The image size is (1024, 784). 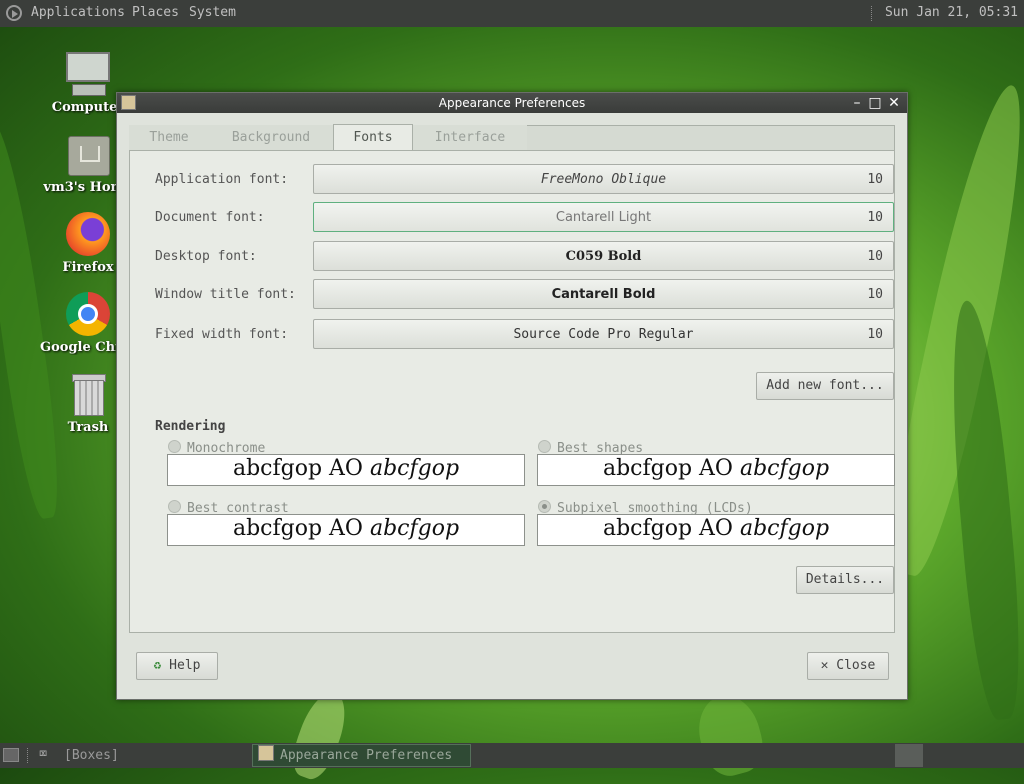 I want to click on rendering-title: Rendering, so click(x=190, y=426).